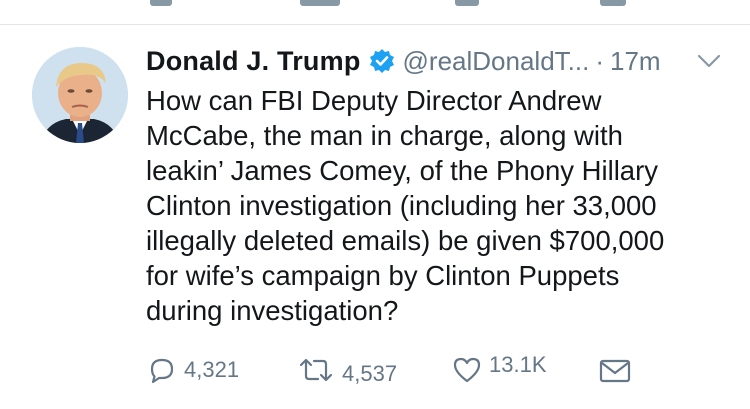 The width and height of the screenshot is (750, 409). I want to click on avatar, so click(80, 95).